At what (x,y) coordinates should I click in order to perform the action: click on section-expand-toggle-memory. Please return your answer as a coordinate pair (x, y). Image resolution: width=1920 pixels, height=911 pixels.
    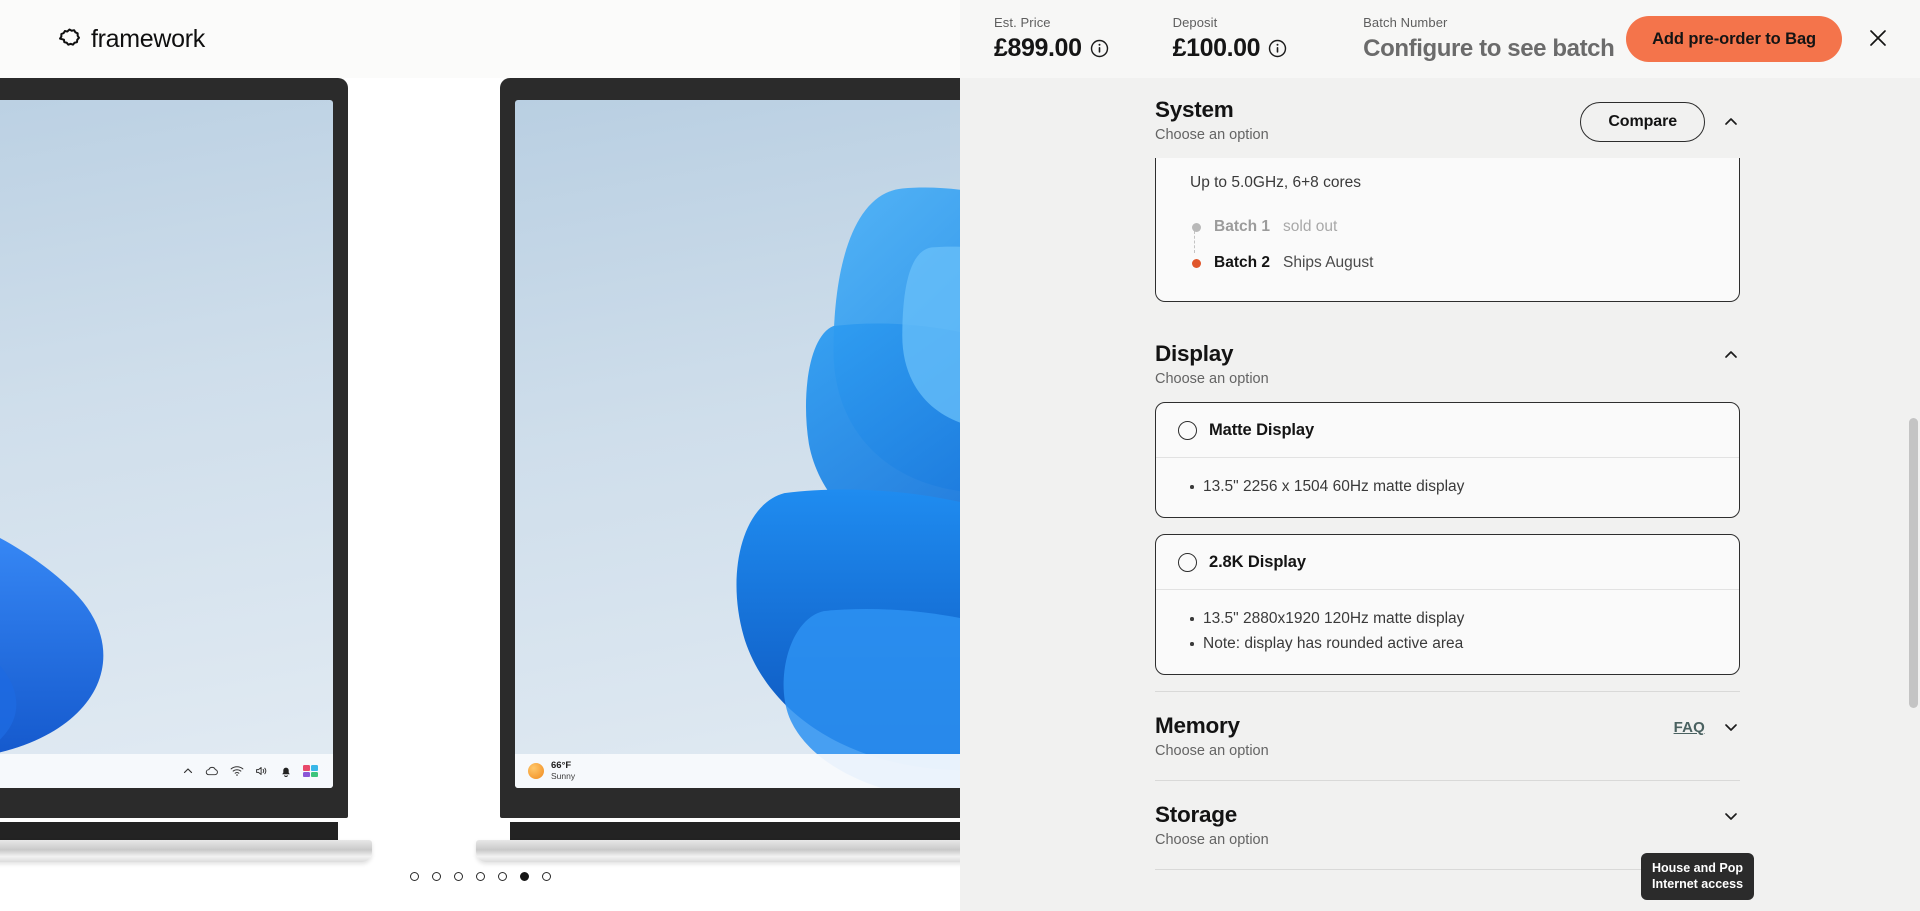
    Looking at the image, I should click on (1731, 727).